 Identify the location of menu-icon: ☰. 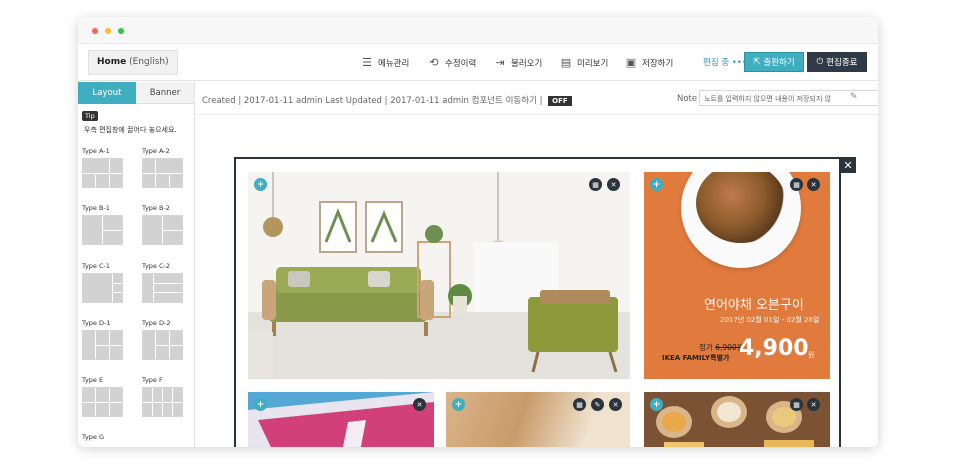
(367, 62).